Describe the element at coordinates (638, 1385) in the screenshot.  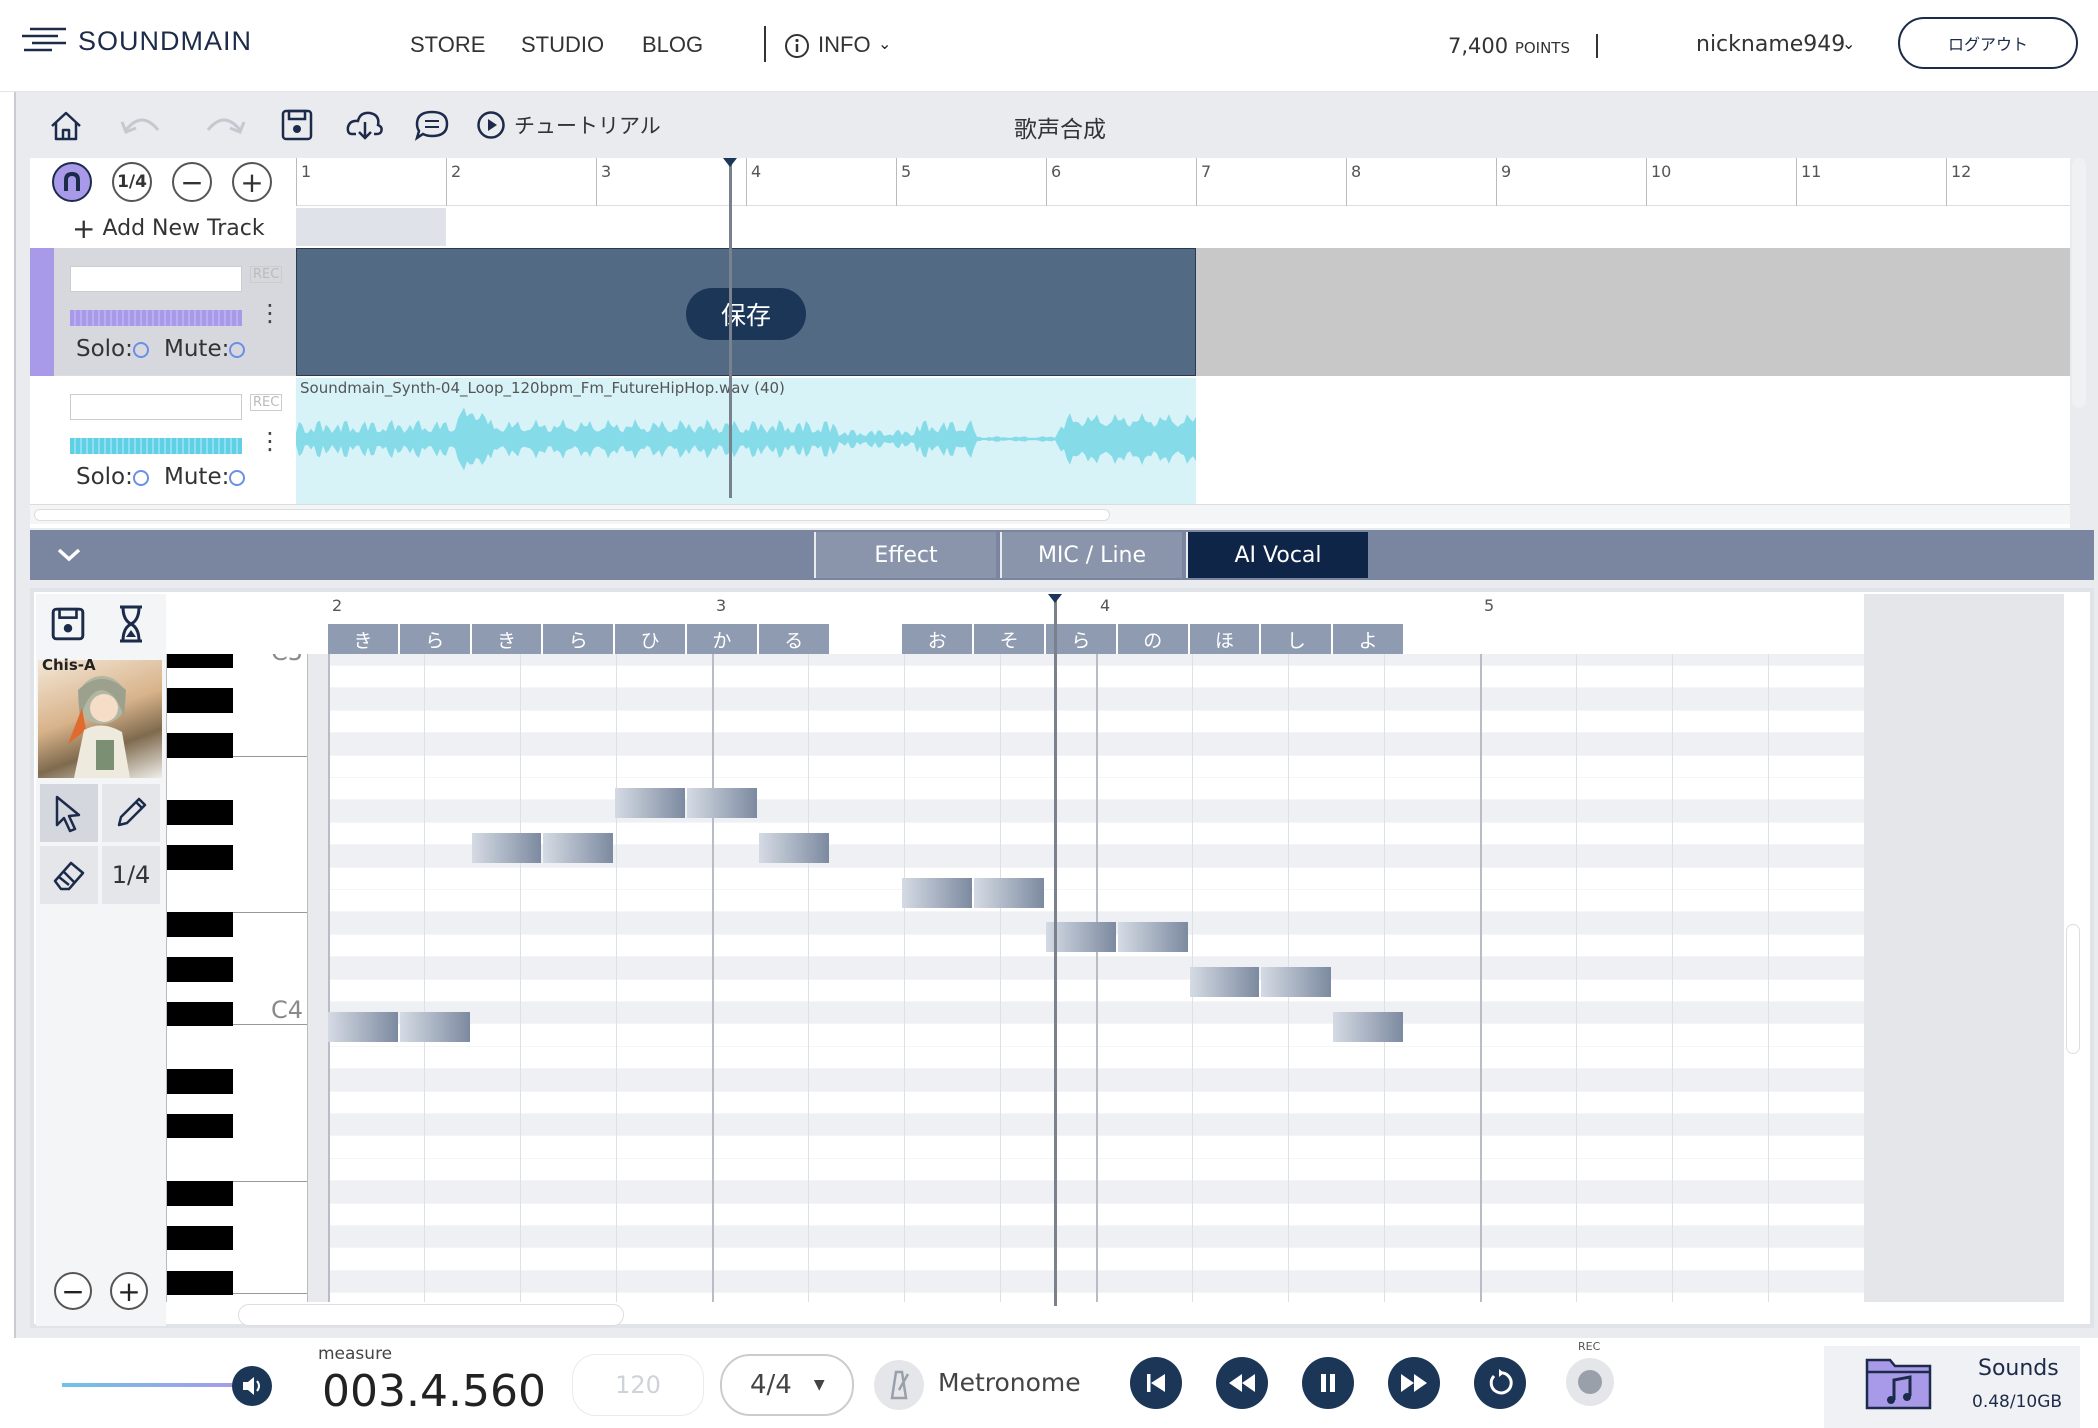
I see `tempo-input: 120` at that location.